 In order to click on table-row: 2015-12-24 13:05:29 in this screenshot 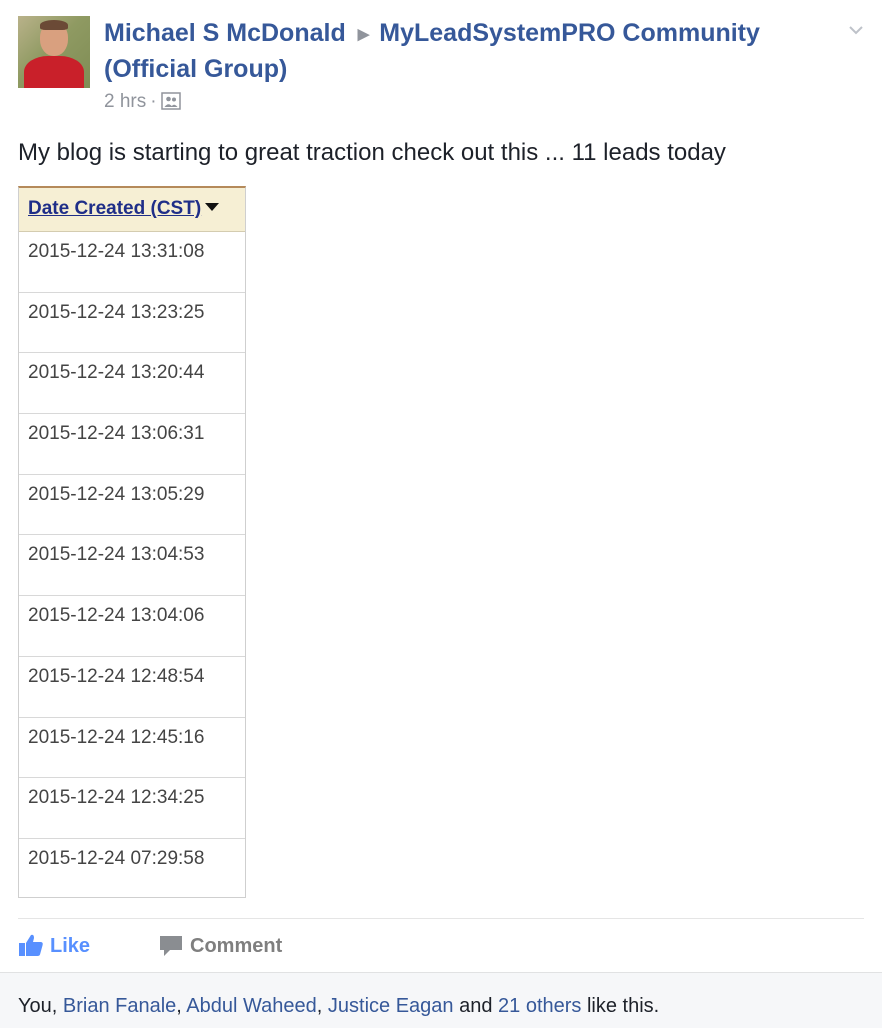, I will do `click(132, 505)`.